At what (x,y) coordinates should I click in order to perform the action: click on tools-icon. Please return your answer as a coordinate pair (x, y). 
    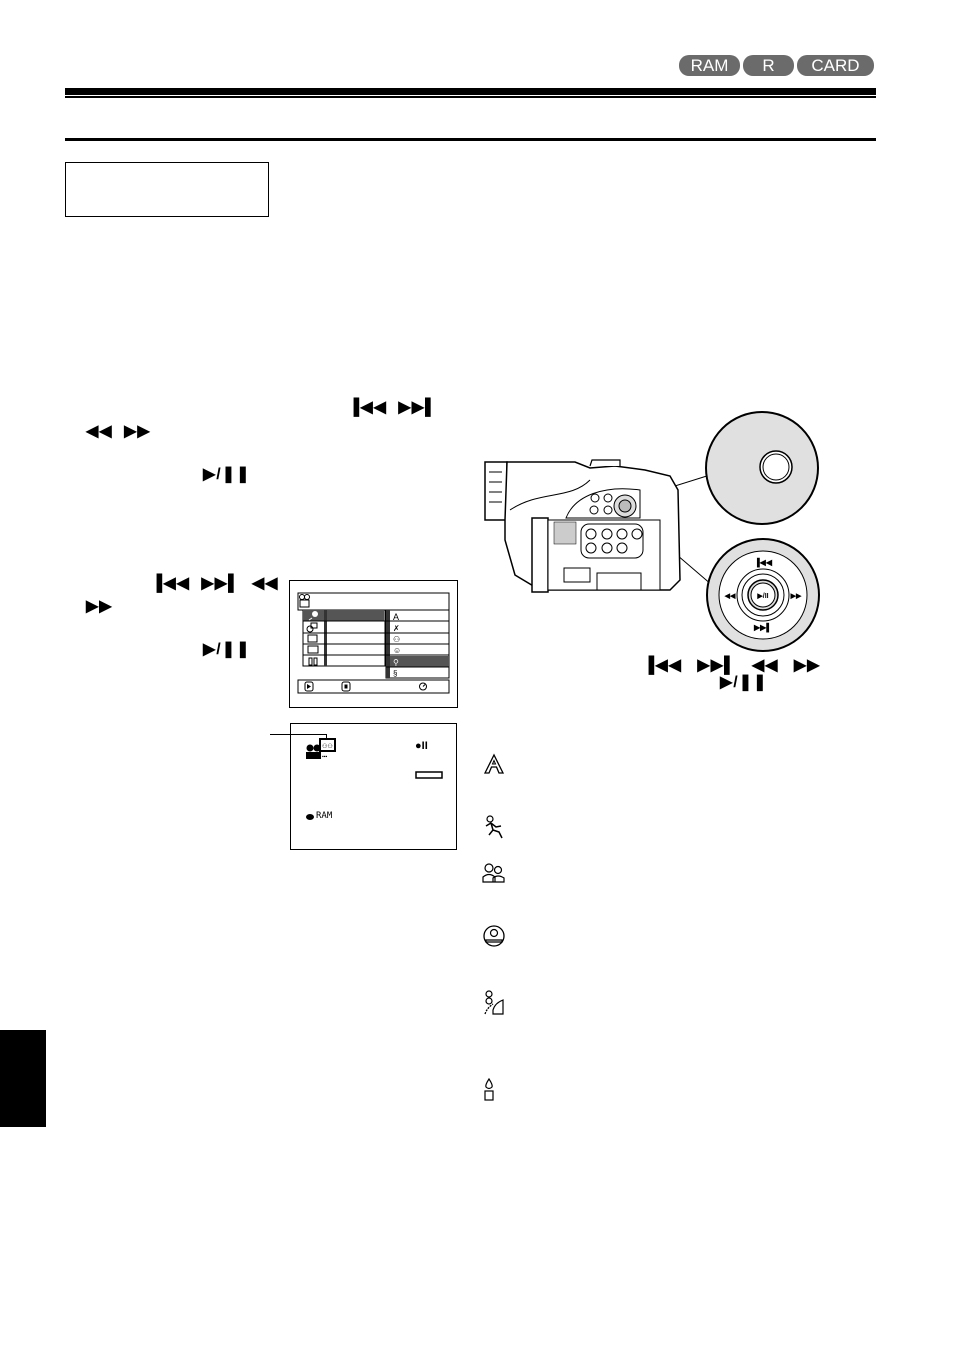
    Looking at the image, I should click on (313, 661).